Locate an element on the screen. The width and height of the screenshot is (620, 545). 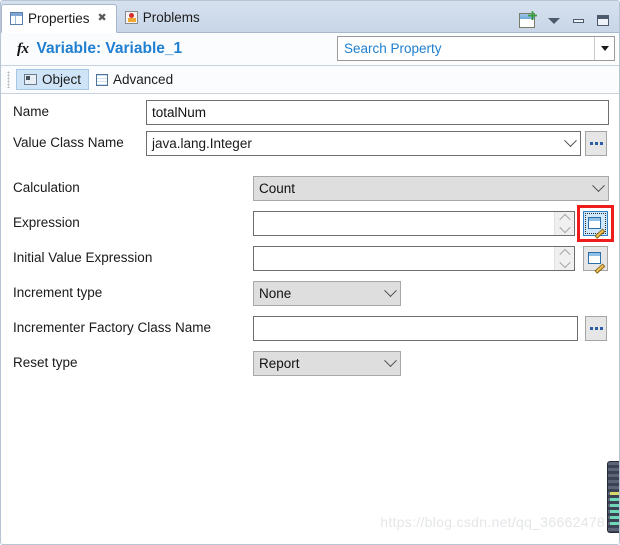
row-incrementer-factory-class-name: Incrementer Factory Class Name is located at coordinates (112, 327).